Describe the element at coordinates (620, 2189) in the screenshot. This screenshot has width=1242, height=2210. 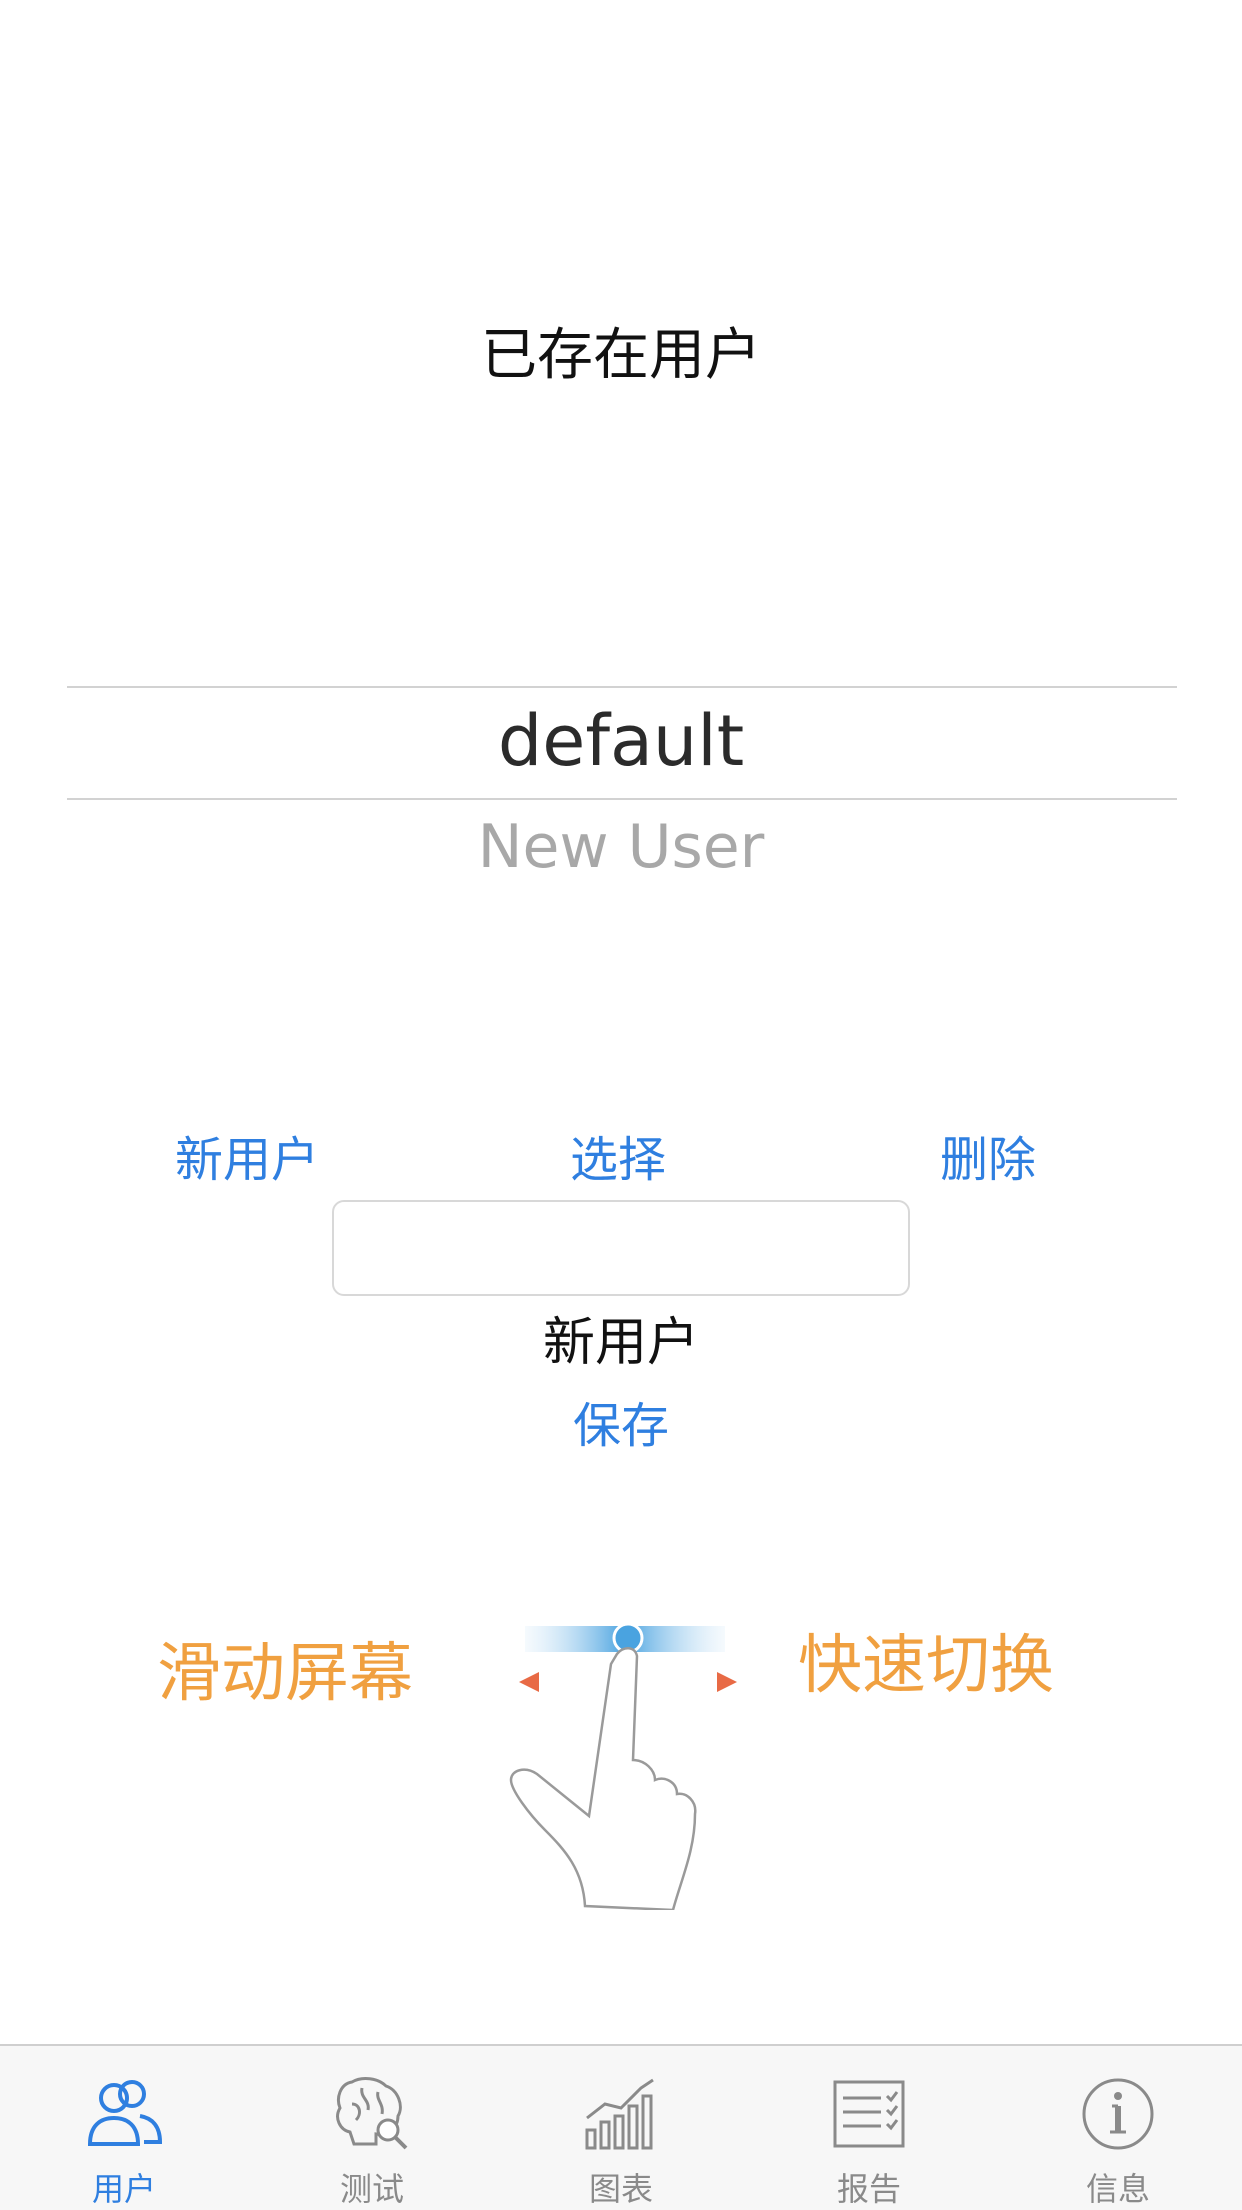
I see `tab-chart-label: 图表` at that location.